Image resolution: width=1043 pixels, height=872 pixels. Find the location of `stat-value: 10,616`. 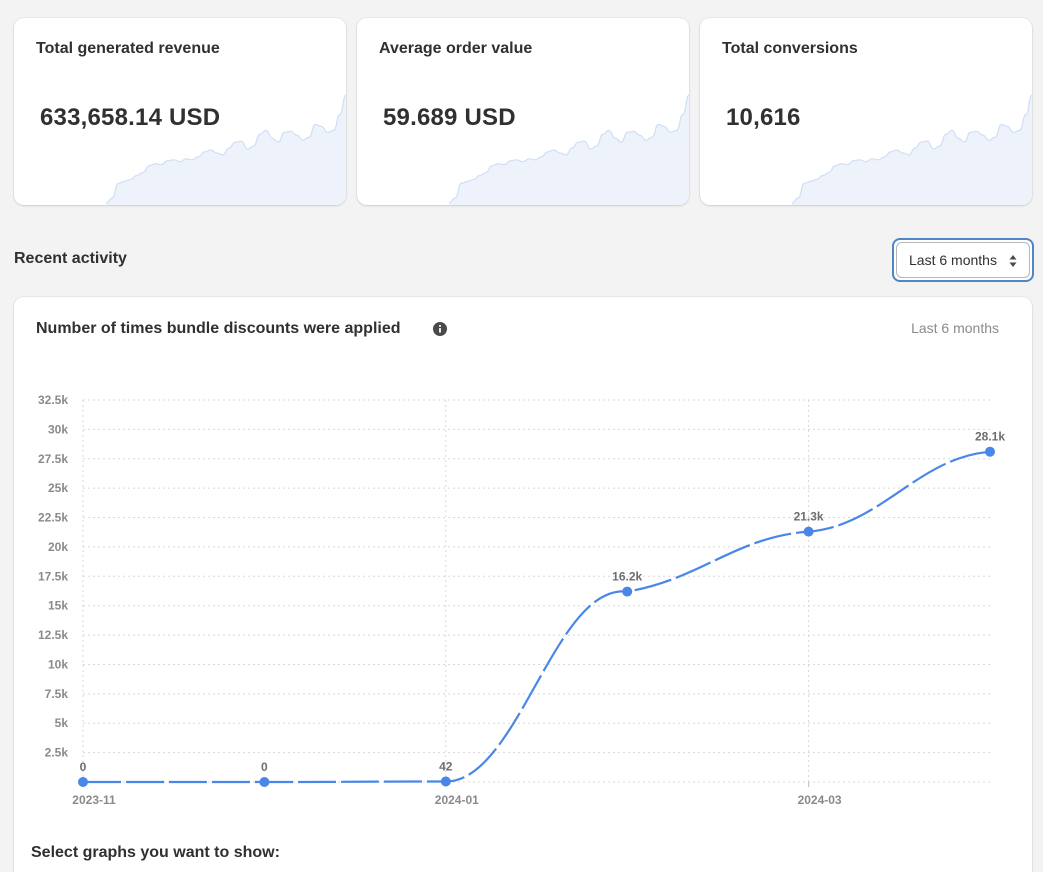

stat-value: 10,616 is located at coordinates (763, 117).